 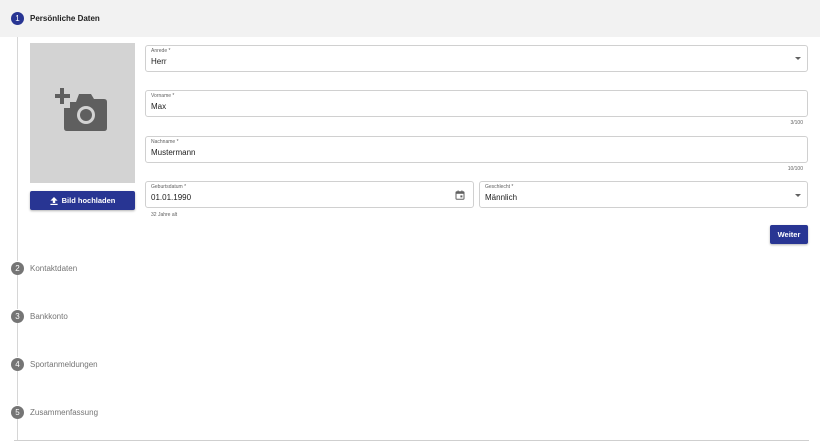 What do you see at coordinates (17, 412) in the screenshot?
I see `step-number-5: 5` at bounding box center [17, 412].